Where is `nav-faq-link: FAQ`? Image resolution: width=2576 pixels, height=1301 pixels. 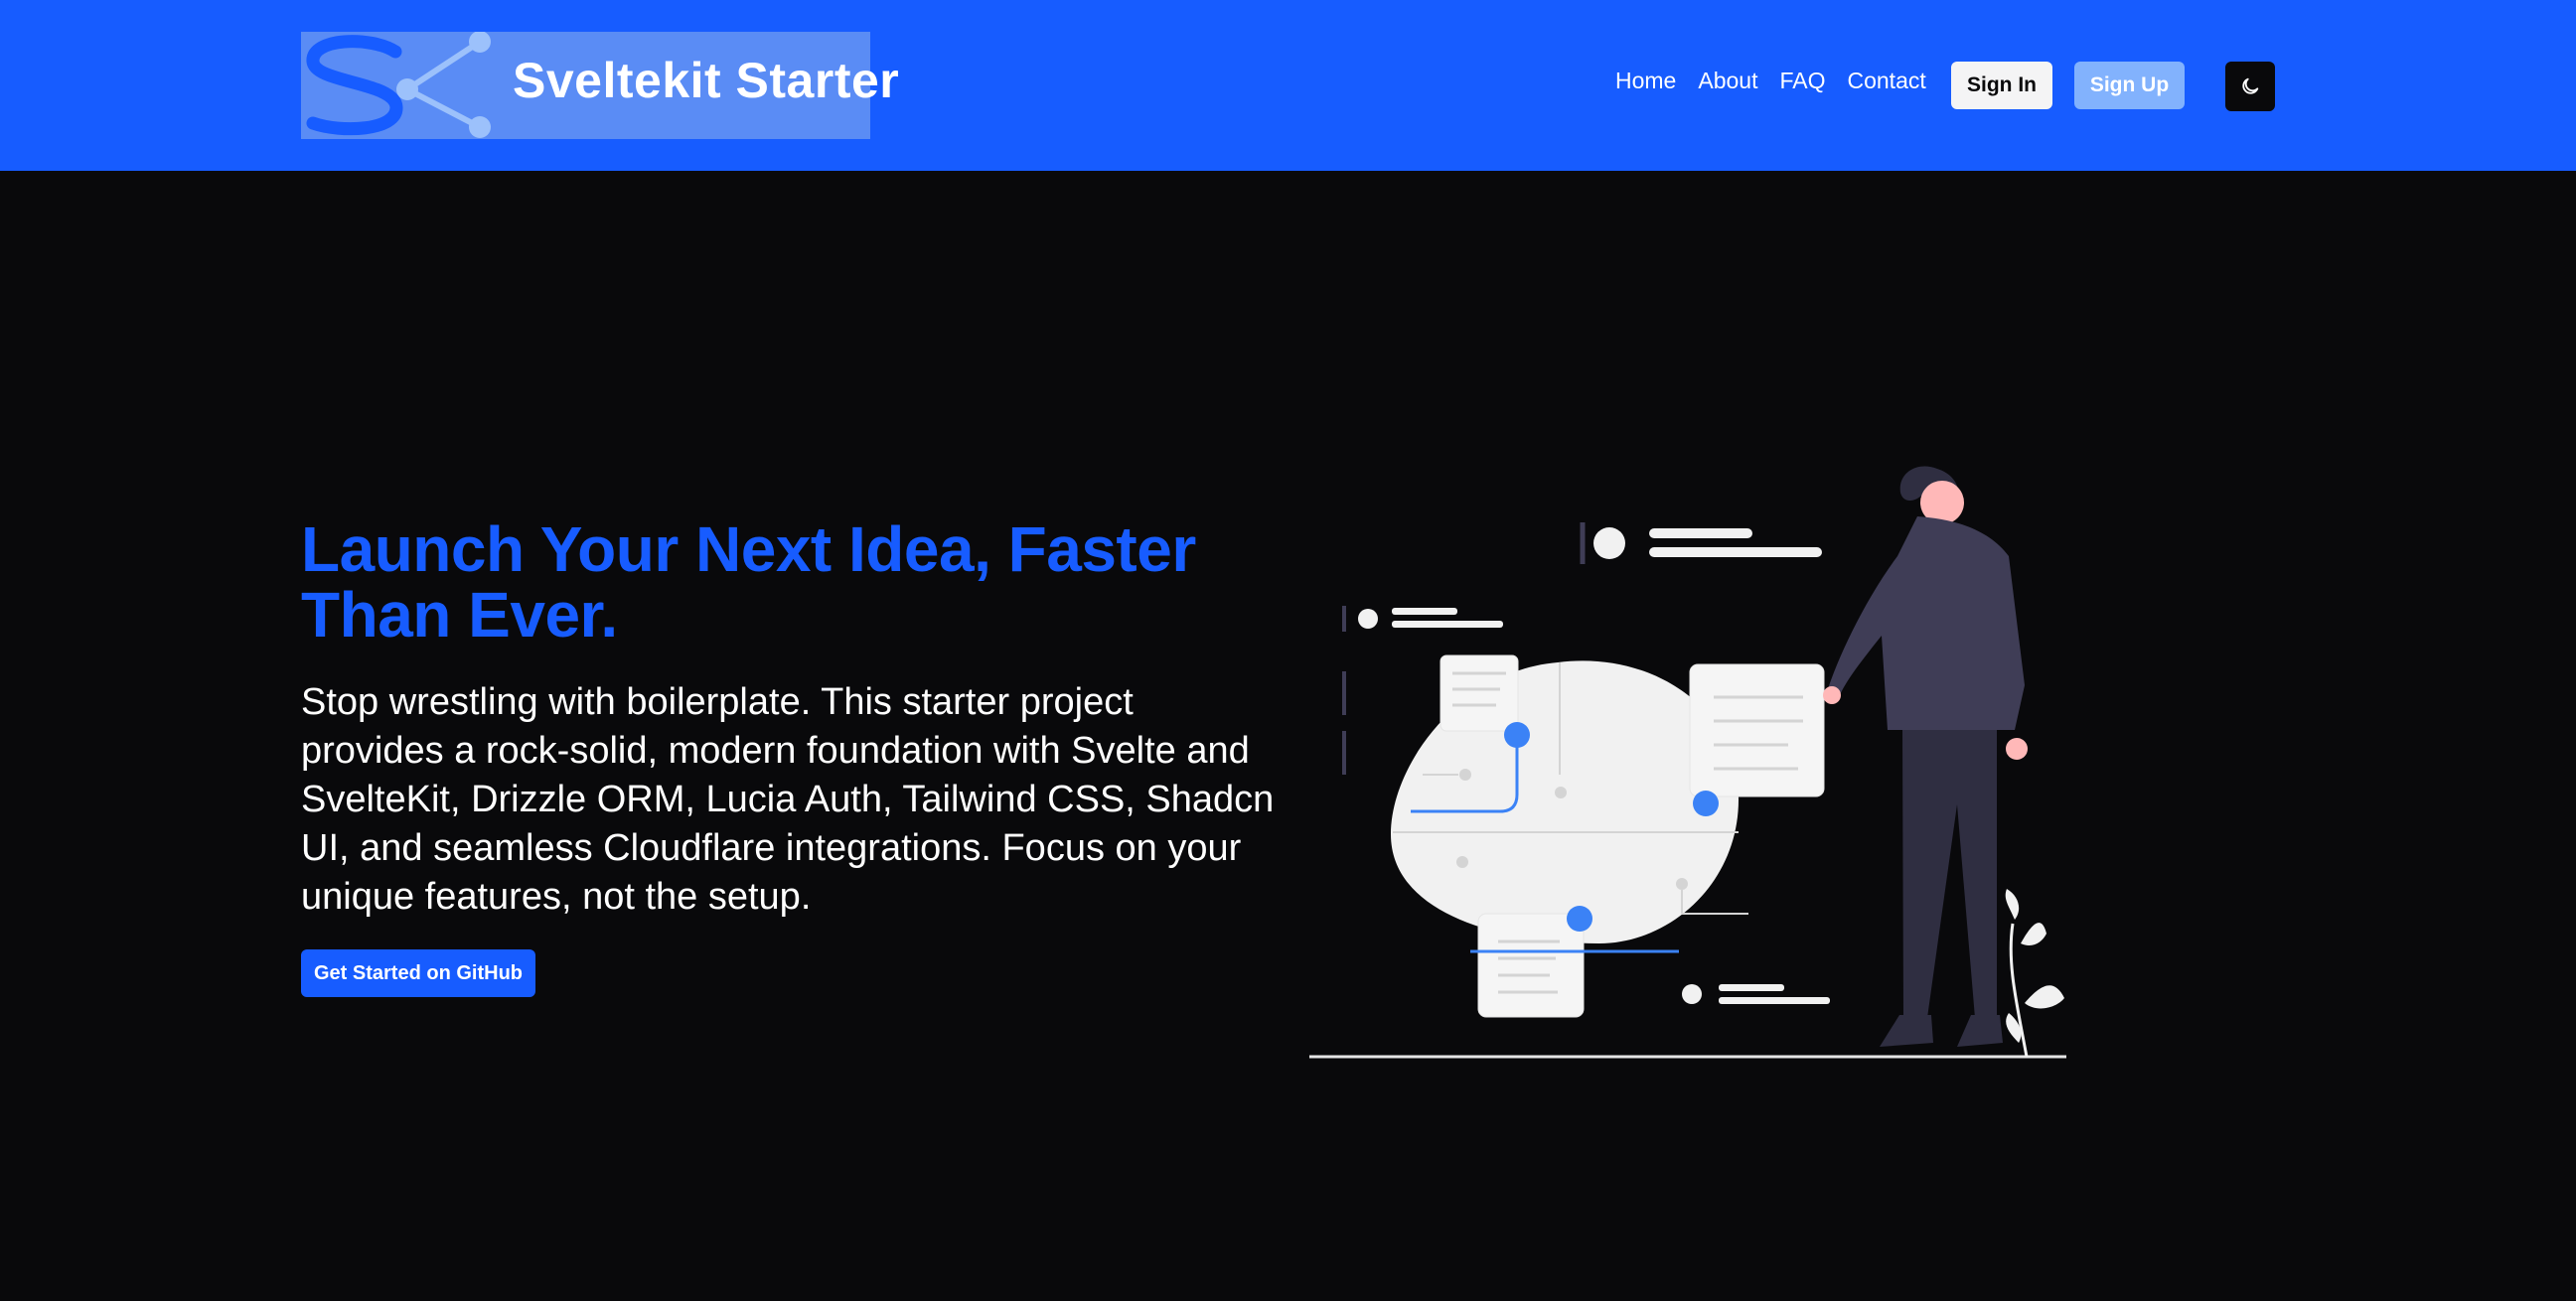 nav-faq-link: FAQ is located at coordinates (1802, 81).